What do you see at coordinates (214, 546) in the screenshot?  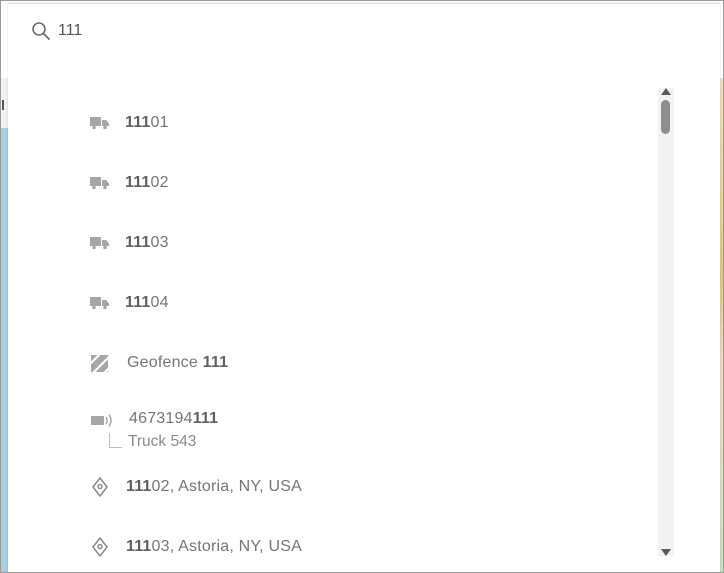 I see `result-label: 11103, Astoria, NY, USA` at bounding box center [214, 546].